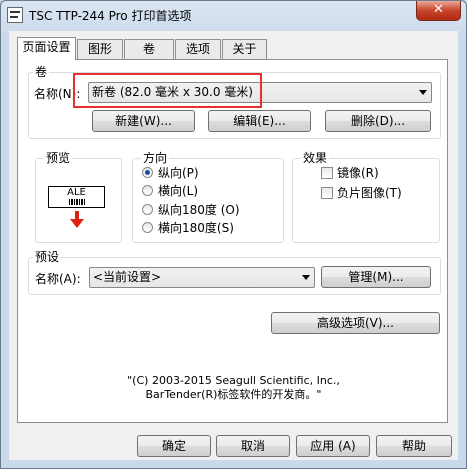  I want to click on ok-button: 确定, so click(174, 446).